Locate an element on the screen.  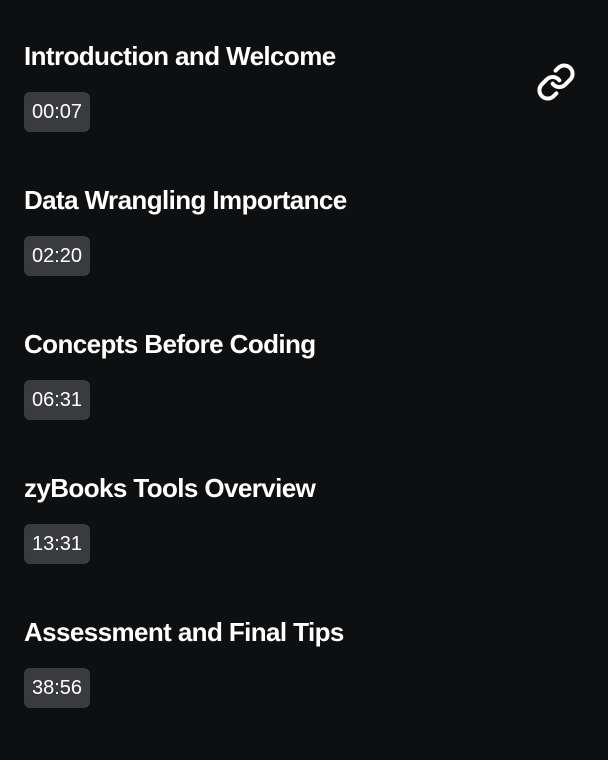
chapter-timestamp: 00:07 is located at coordinates (57, 112).